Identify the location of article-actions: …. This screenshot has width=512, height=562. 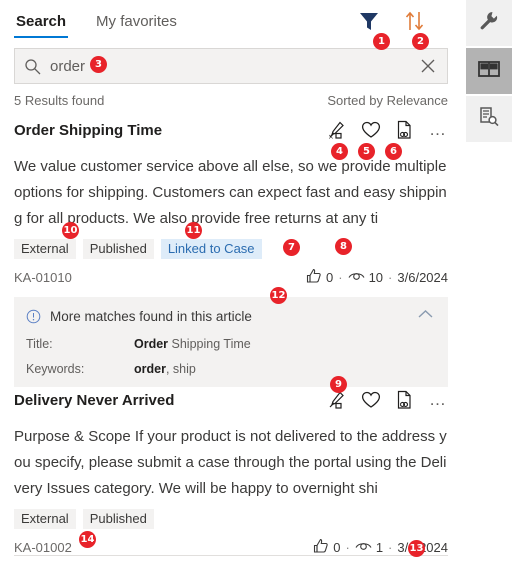
(387, 400).